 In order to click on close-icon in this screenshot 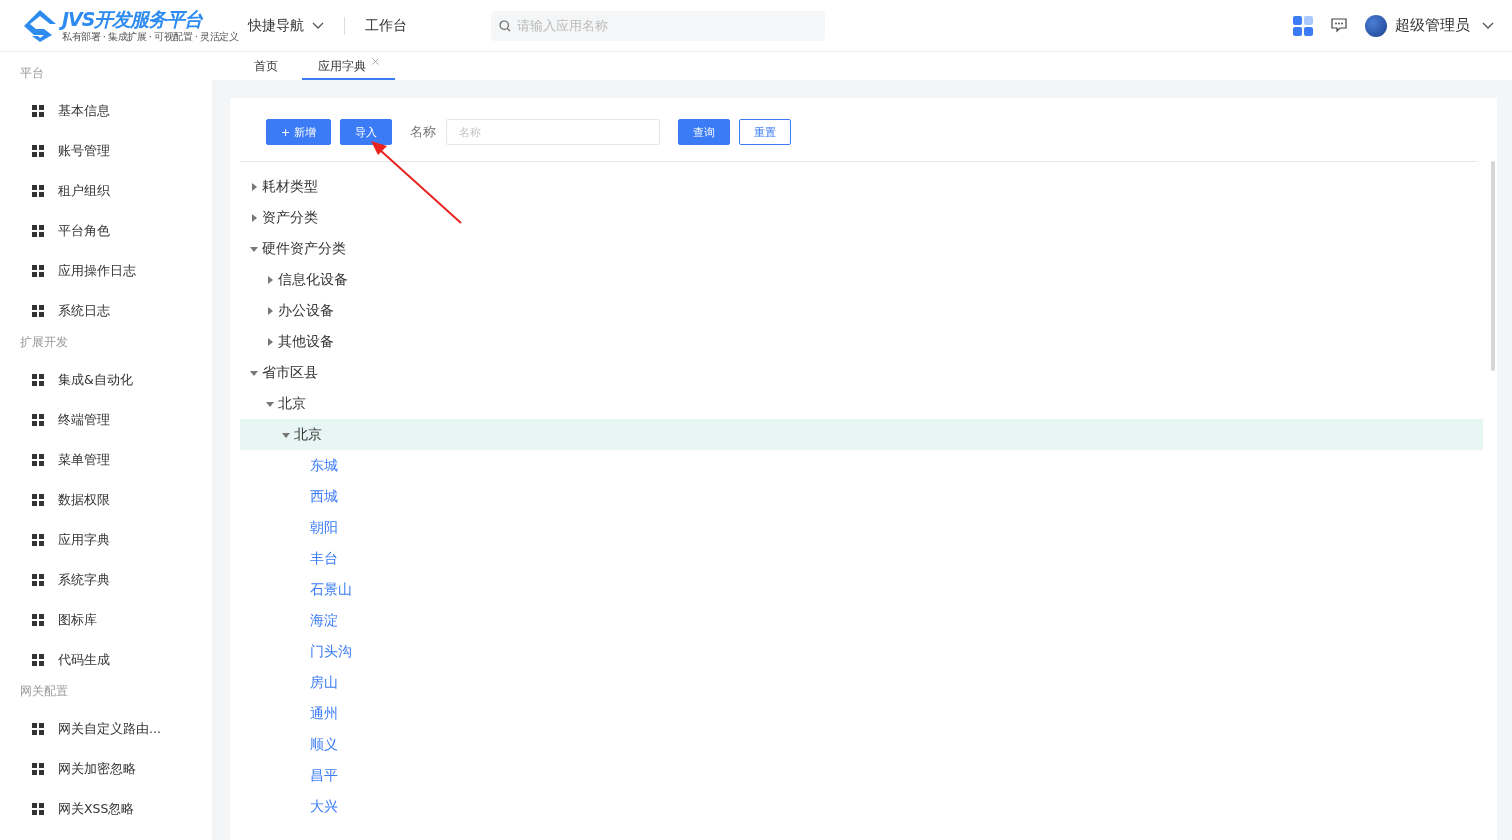, I will do `click(375, 61)`.